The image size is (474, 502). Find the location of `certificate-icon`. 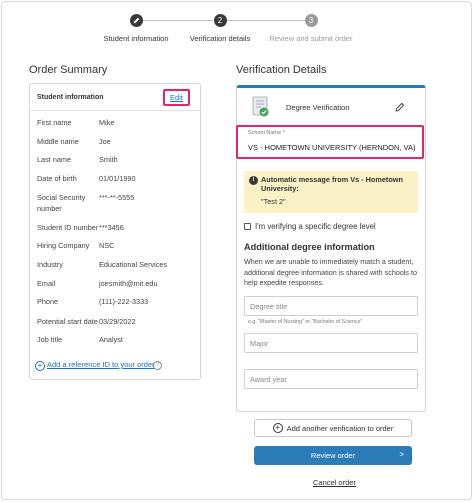

certificate-icon is located at coordinates (261, 107).